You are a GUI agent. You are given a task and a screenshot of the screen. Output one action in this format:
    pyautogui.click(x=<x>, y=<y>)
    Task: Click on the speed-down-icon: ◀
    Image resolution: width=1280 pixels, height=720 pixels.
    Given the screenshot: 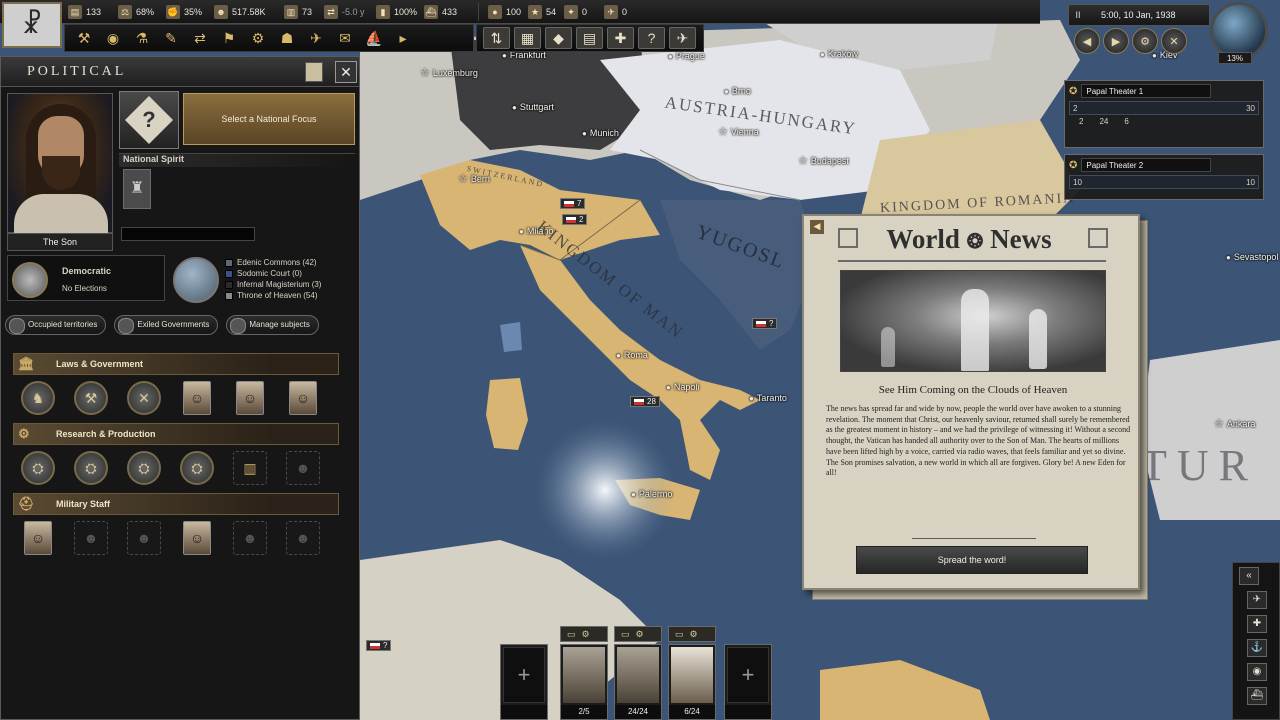 What is the action you would take?
    pyautogui.click(x=1087, y=41)
    